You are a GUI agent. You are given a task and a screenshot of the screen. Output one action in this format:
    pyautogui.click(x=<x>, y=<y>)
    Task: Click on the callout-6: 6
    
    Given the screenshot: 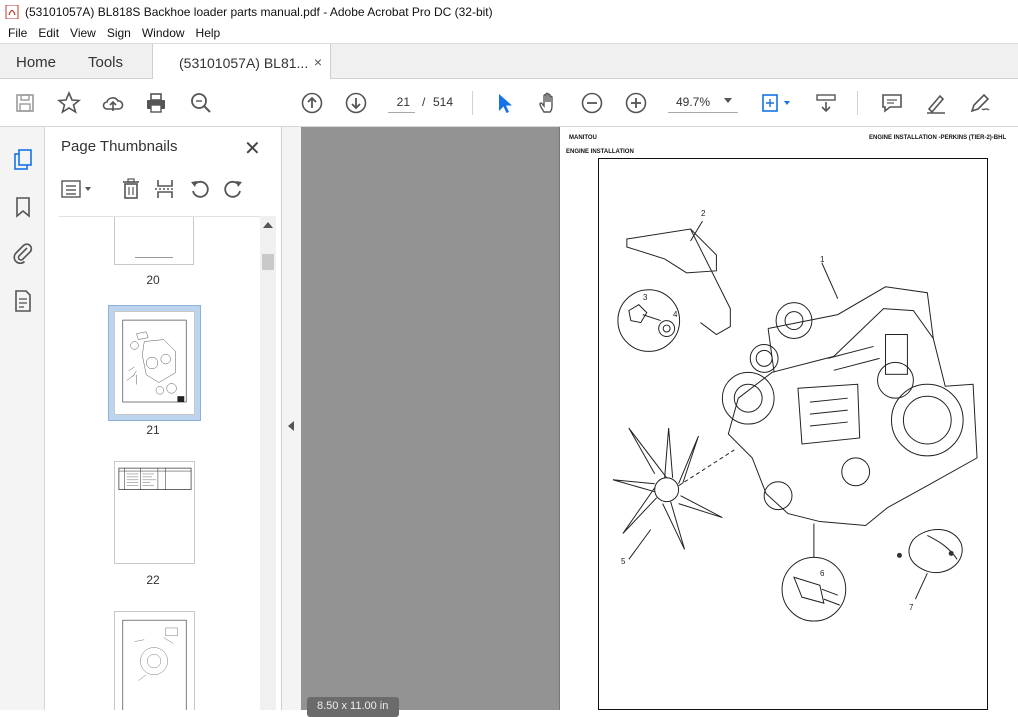 What is the action you would take?
    pyautogui.click(x=822, y=573)
    